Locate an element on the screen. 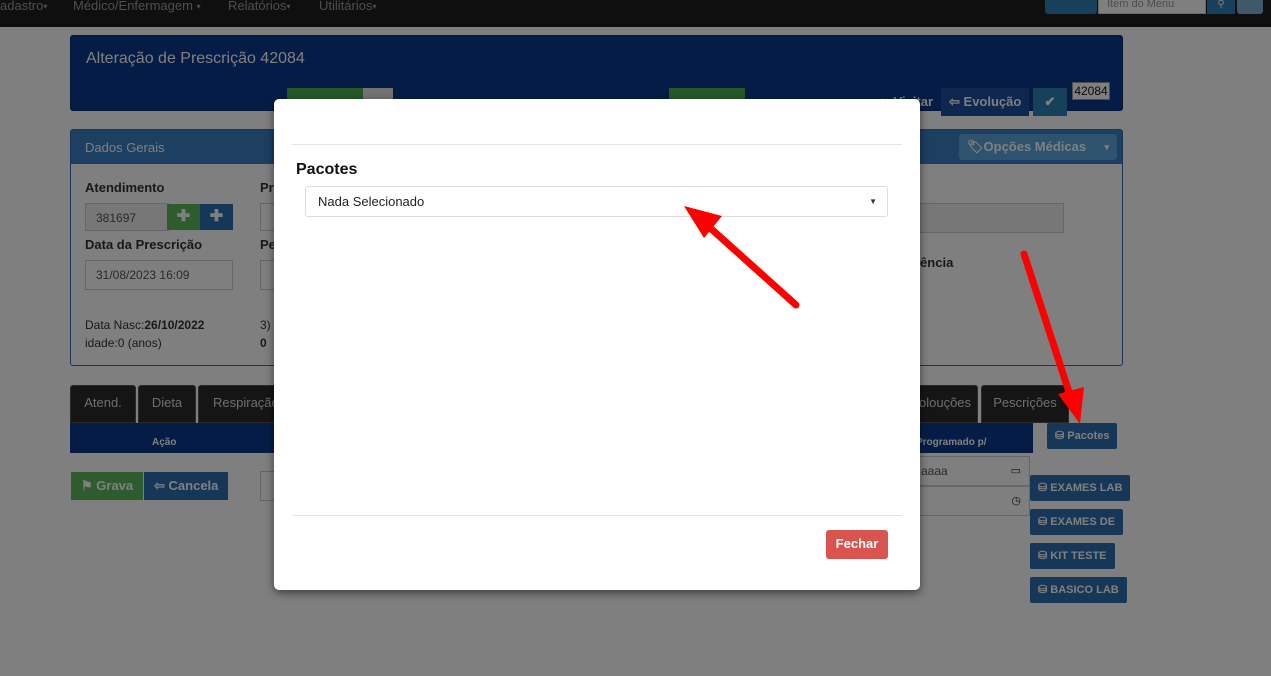 Image resolution: width=1271 pixels, height=676 pixels. modal-footer-divider is located at coordinates (597, 515).